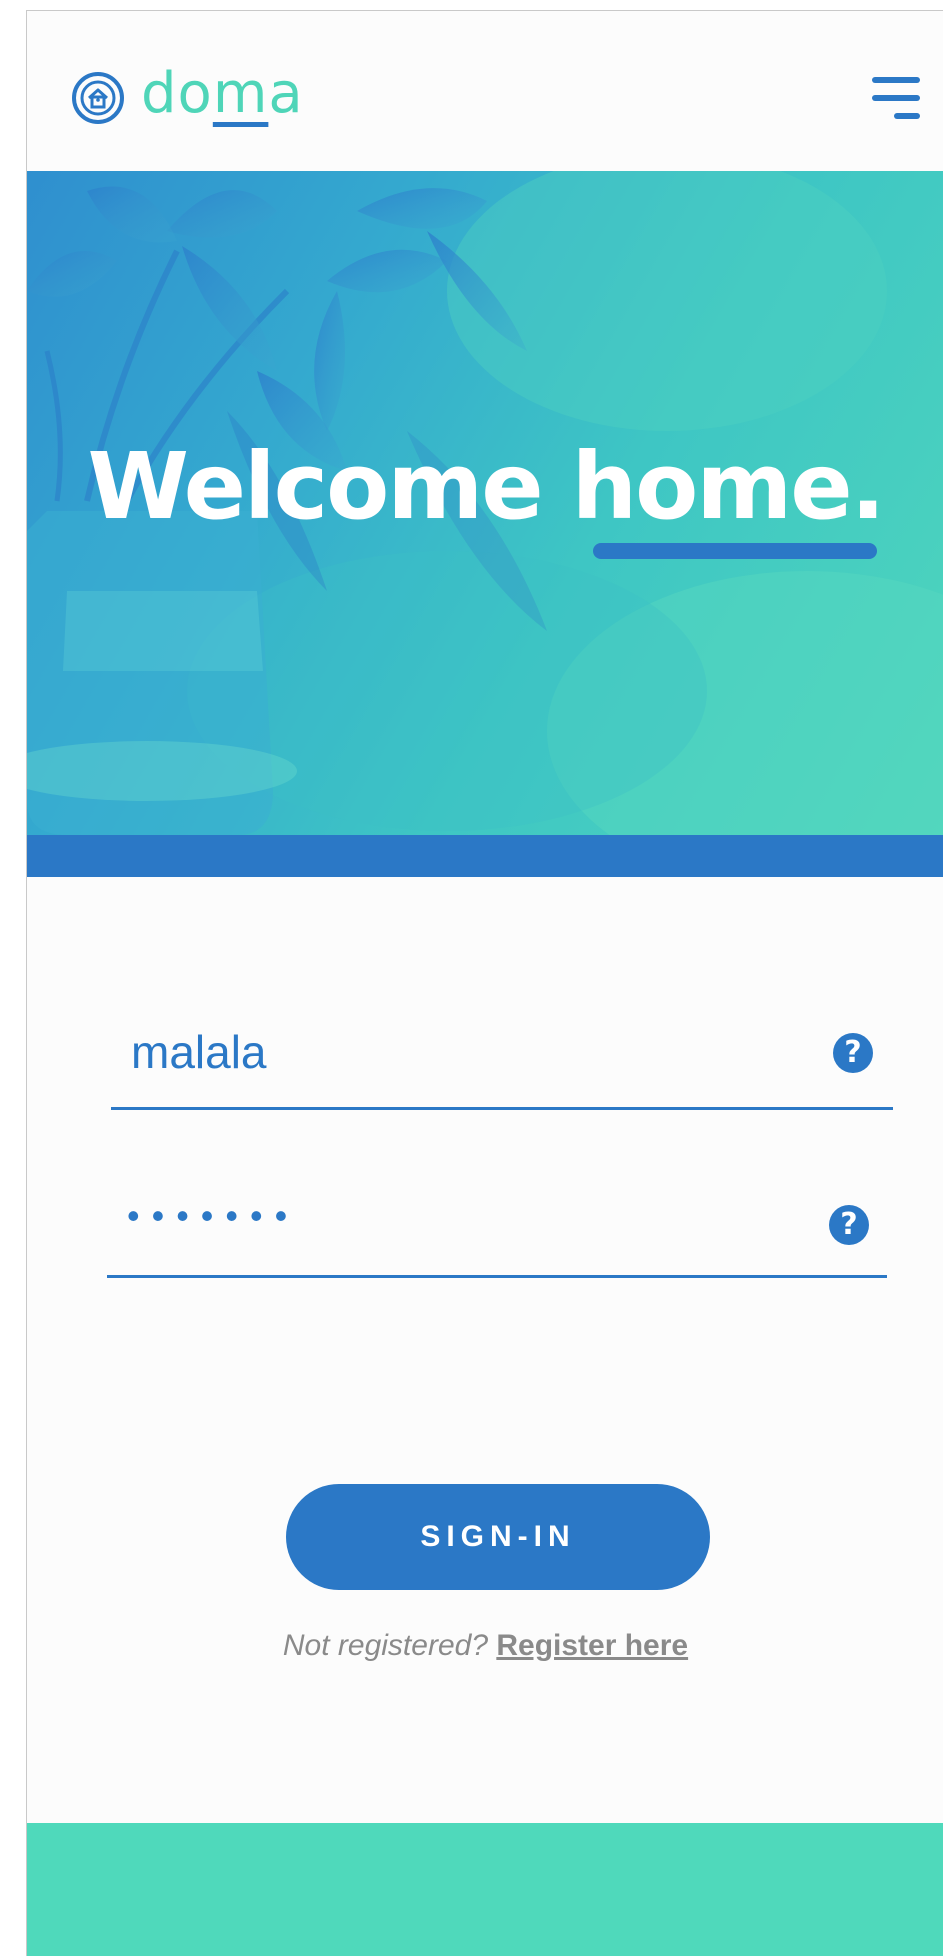 The image size is (943, 1956). Describe the element at coordinates (735, 551) in the screenshot. I see `hero-title-underline` at that location.